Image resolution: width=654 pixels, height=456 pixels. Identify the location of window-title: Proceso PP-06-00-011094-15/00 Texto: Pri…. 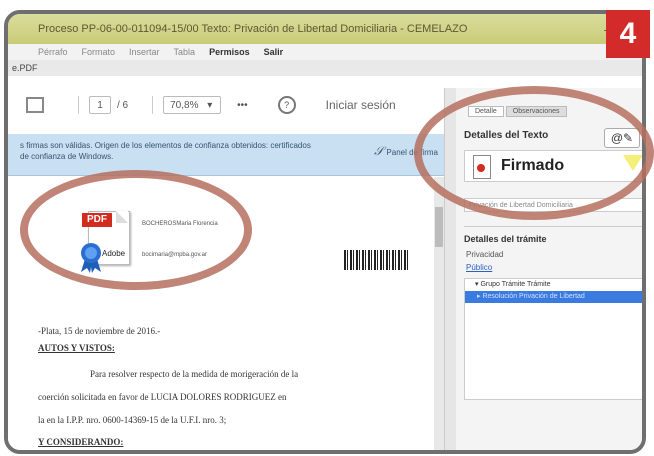
(253, 29).